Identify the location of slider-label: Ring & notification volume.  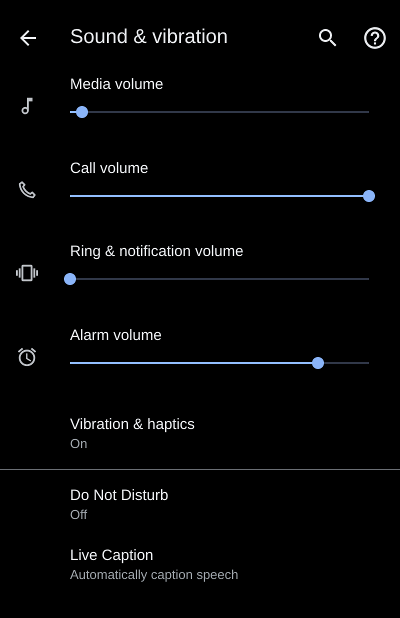
(157, 252).